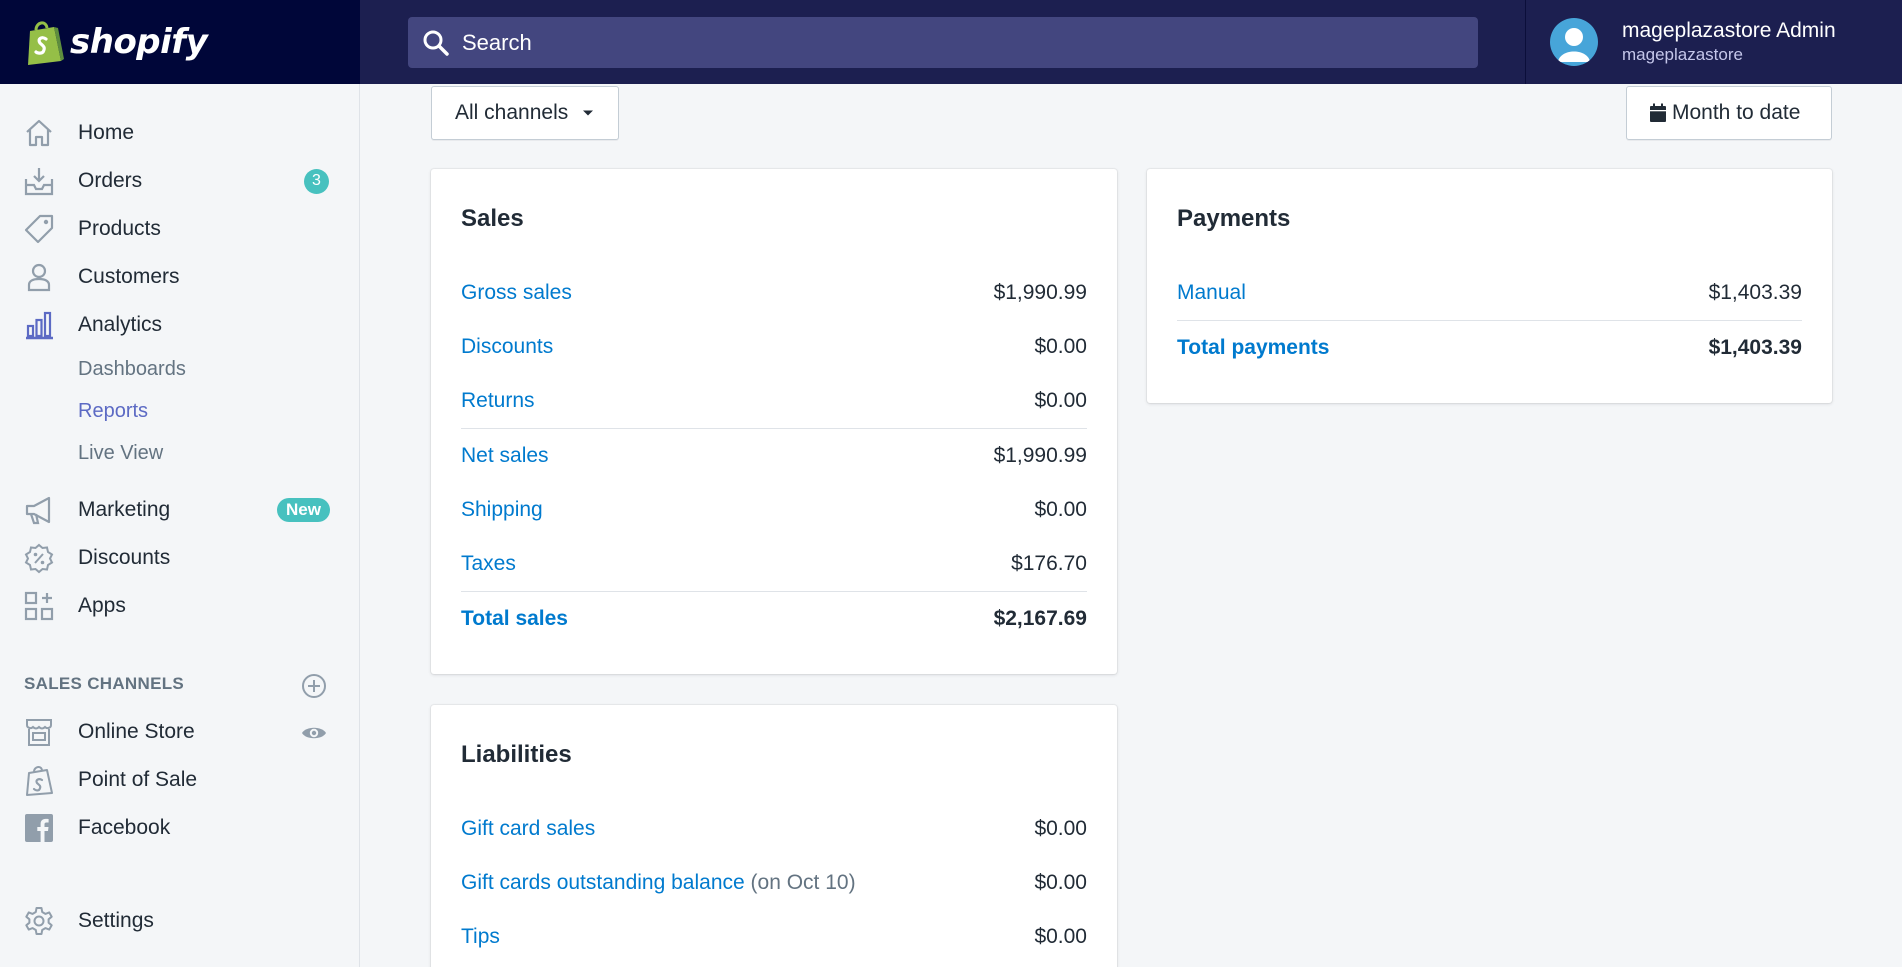 The image size is (1902, 967). Describe the element at coordinates (39, 229) in the screenshot. I see `tag-icon` at that location.